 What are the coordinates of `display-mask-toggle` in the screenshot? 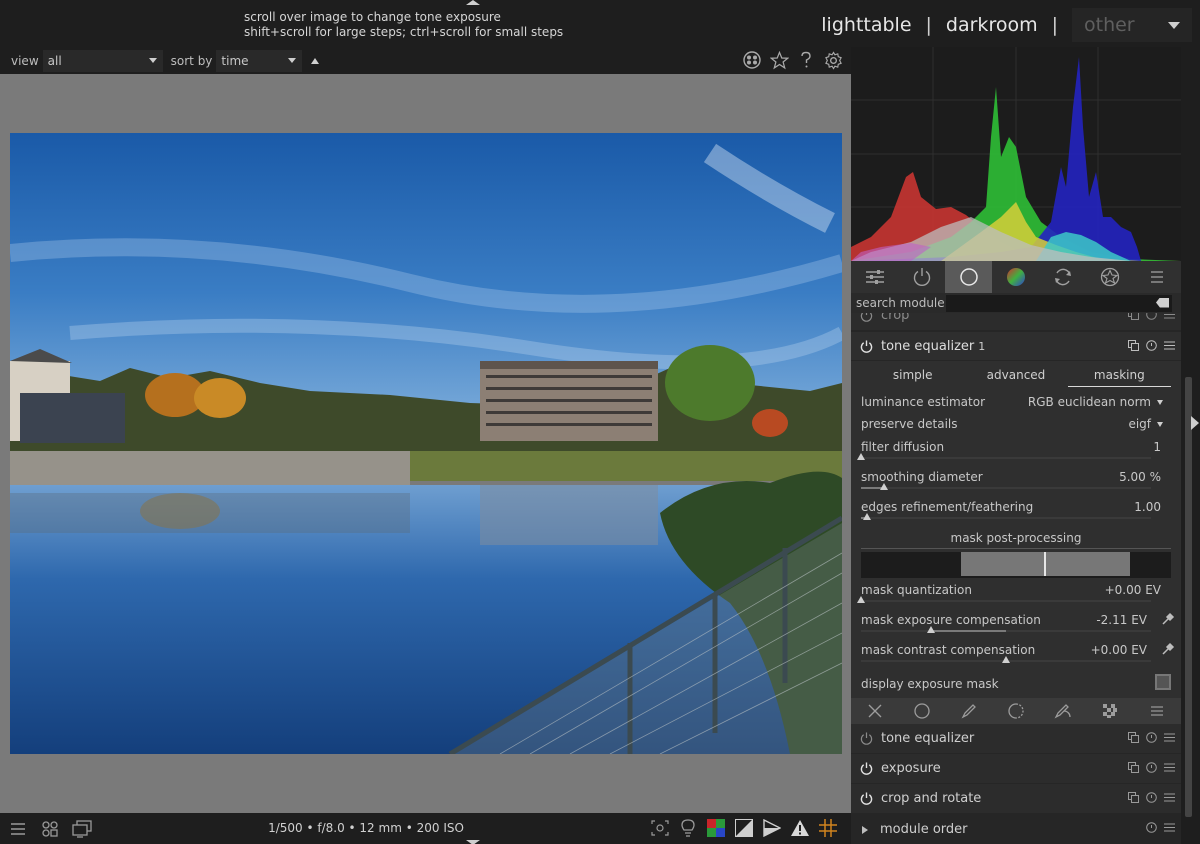 It's located at (1163, 682).